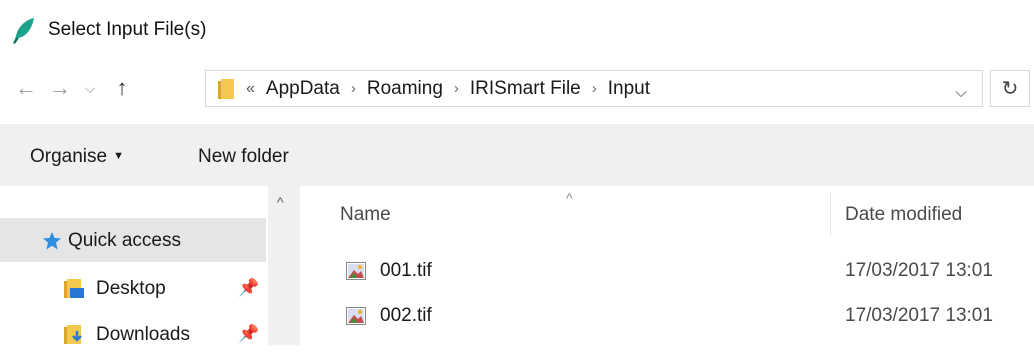 Image resolution: width=1034 pixels, height=356 pixels. What do you see at coordinates (280, 202) in the screenshot?
I see `scroll-up-icon: ^` at bounding box center [280, 202].